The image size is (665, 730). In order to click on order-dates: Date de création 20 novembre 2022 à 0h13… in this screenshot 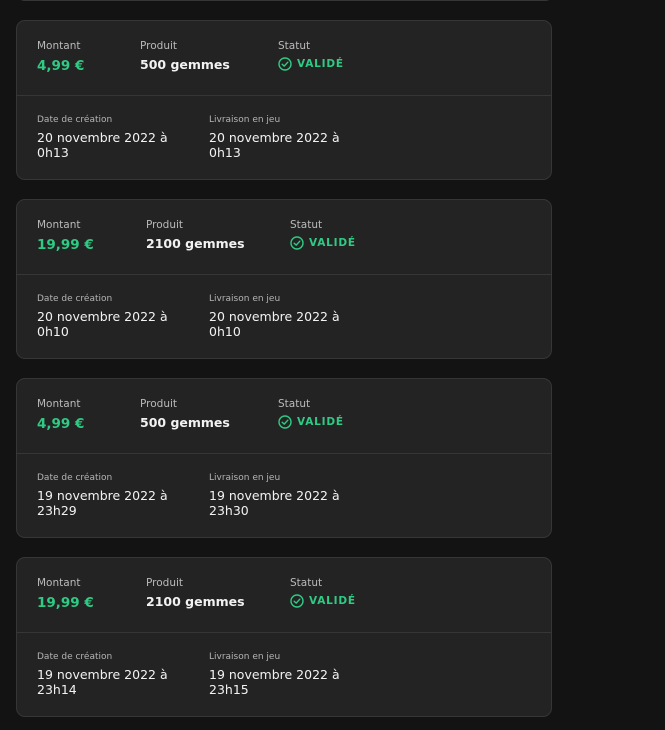, I will do `click(284, 138)`.